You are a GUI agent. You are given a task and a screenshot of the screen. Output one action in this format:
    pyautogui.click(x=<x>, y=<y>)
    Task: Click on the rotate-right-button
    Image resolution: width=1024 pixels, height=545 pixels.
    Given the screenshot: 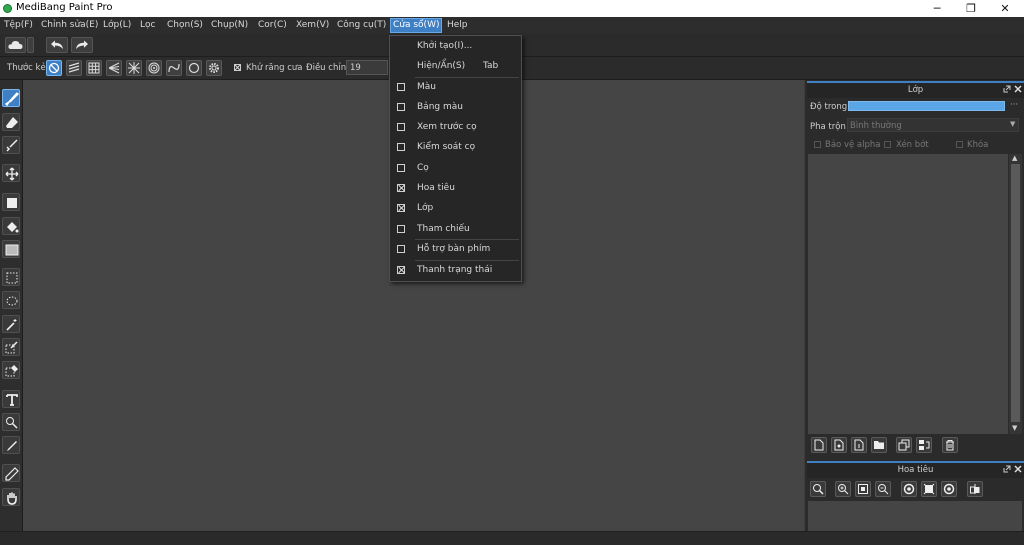 What is the action you would take?
    pyautogui.click(x=949, y=489)
    